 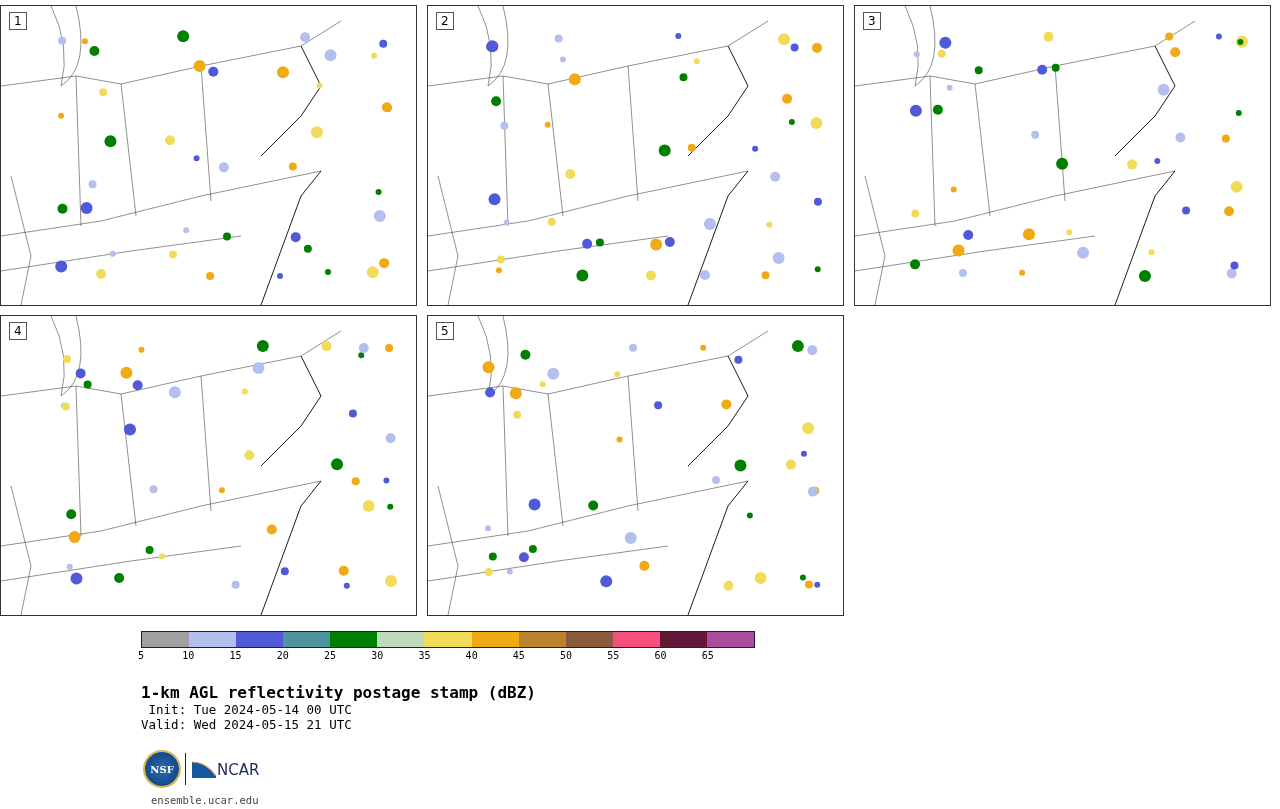 What do you see at coordinates (250, 709) in the screenshot?
I see `init-time: Init: Tue 2024-05-14 00 UTC` at bounding box center [250, 709].